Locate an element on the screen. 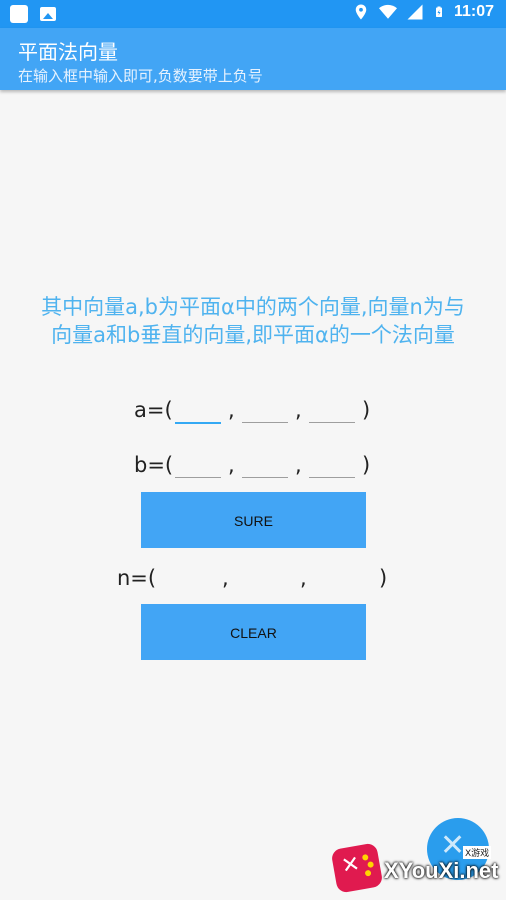  clock-time: 11:07 is located at coordinates (473, 11).